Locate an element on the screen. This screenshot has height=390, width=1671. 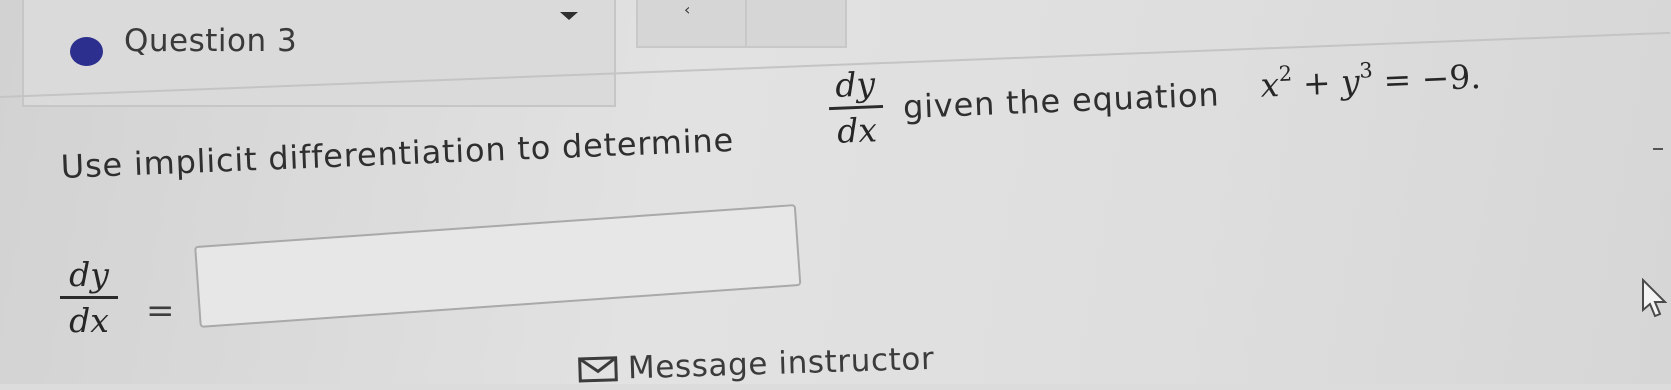
edge-mark is located at coordinates (1658, 149).